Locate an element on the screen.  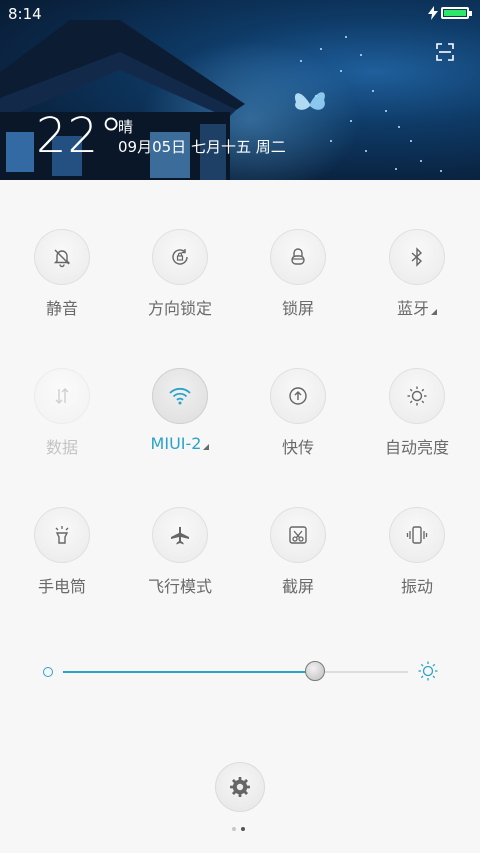
wifi-button is located at coordinates (180, 396).